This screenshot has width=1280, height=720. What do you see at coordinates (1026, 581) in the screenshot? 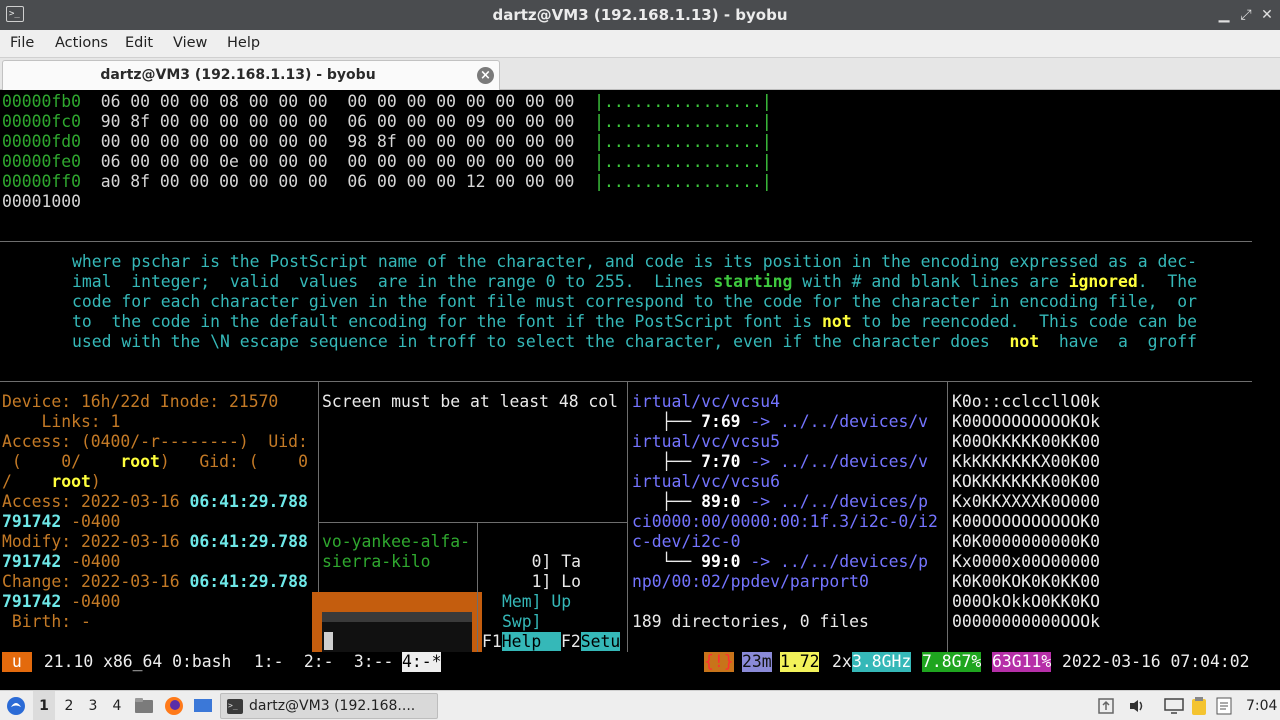
I see `art-line: K0K00KOK0K0KK00` at bounding box center [1026, 581].